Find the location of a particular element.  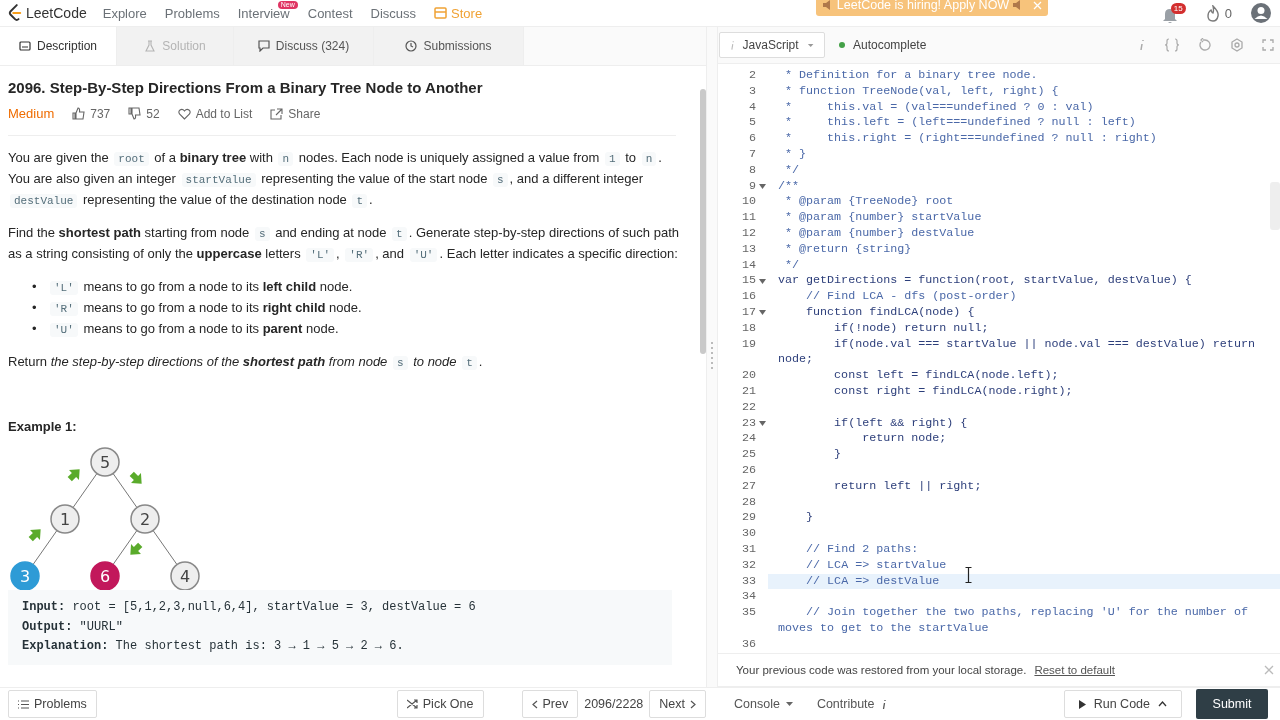

submit-button: Submit is located at coordinates (1232, 704).